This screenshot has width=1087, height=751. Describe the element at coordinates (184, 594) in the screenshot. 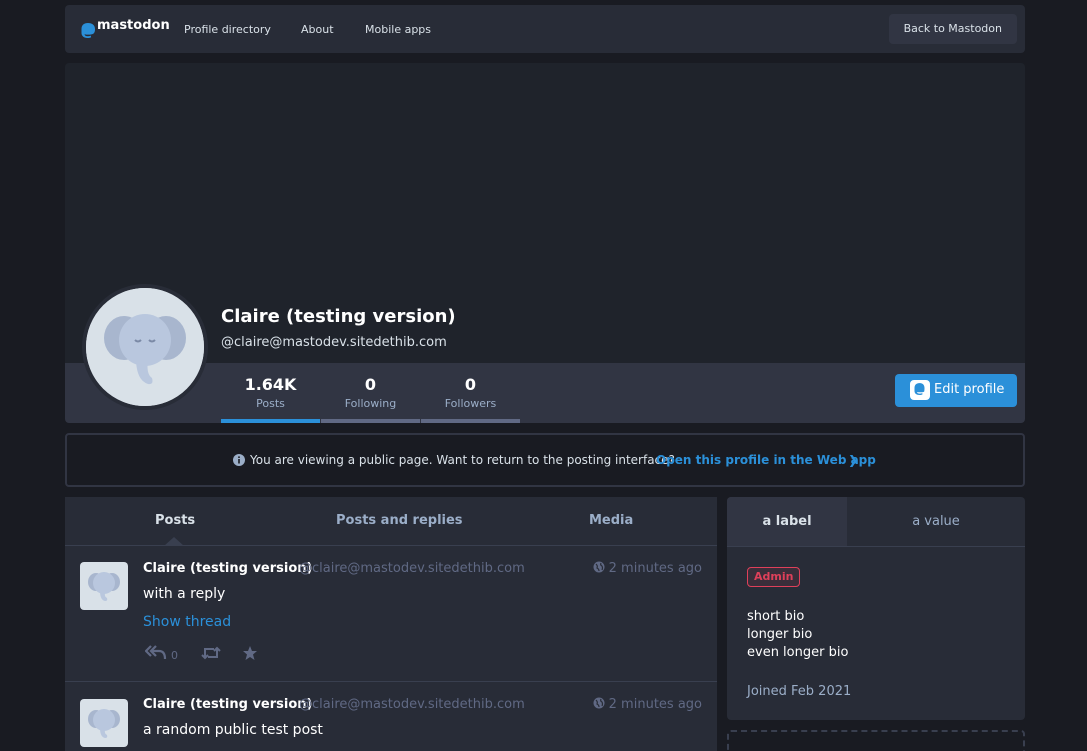

I see `status-content: with a reply` at that location.